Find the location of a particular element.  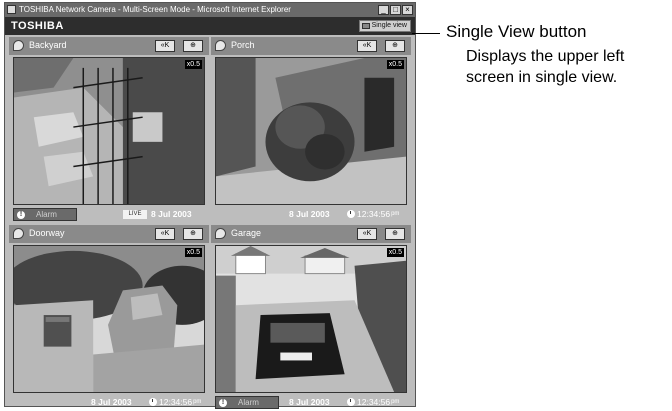

camera-name: Porch is located at coordinates (243, 45).